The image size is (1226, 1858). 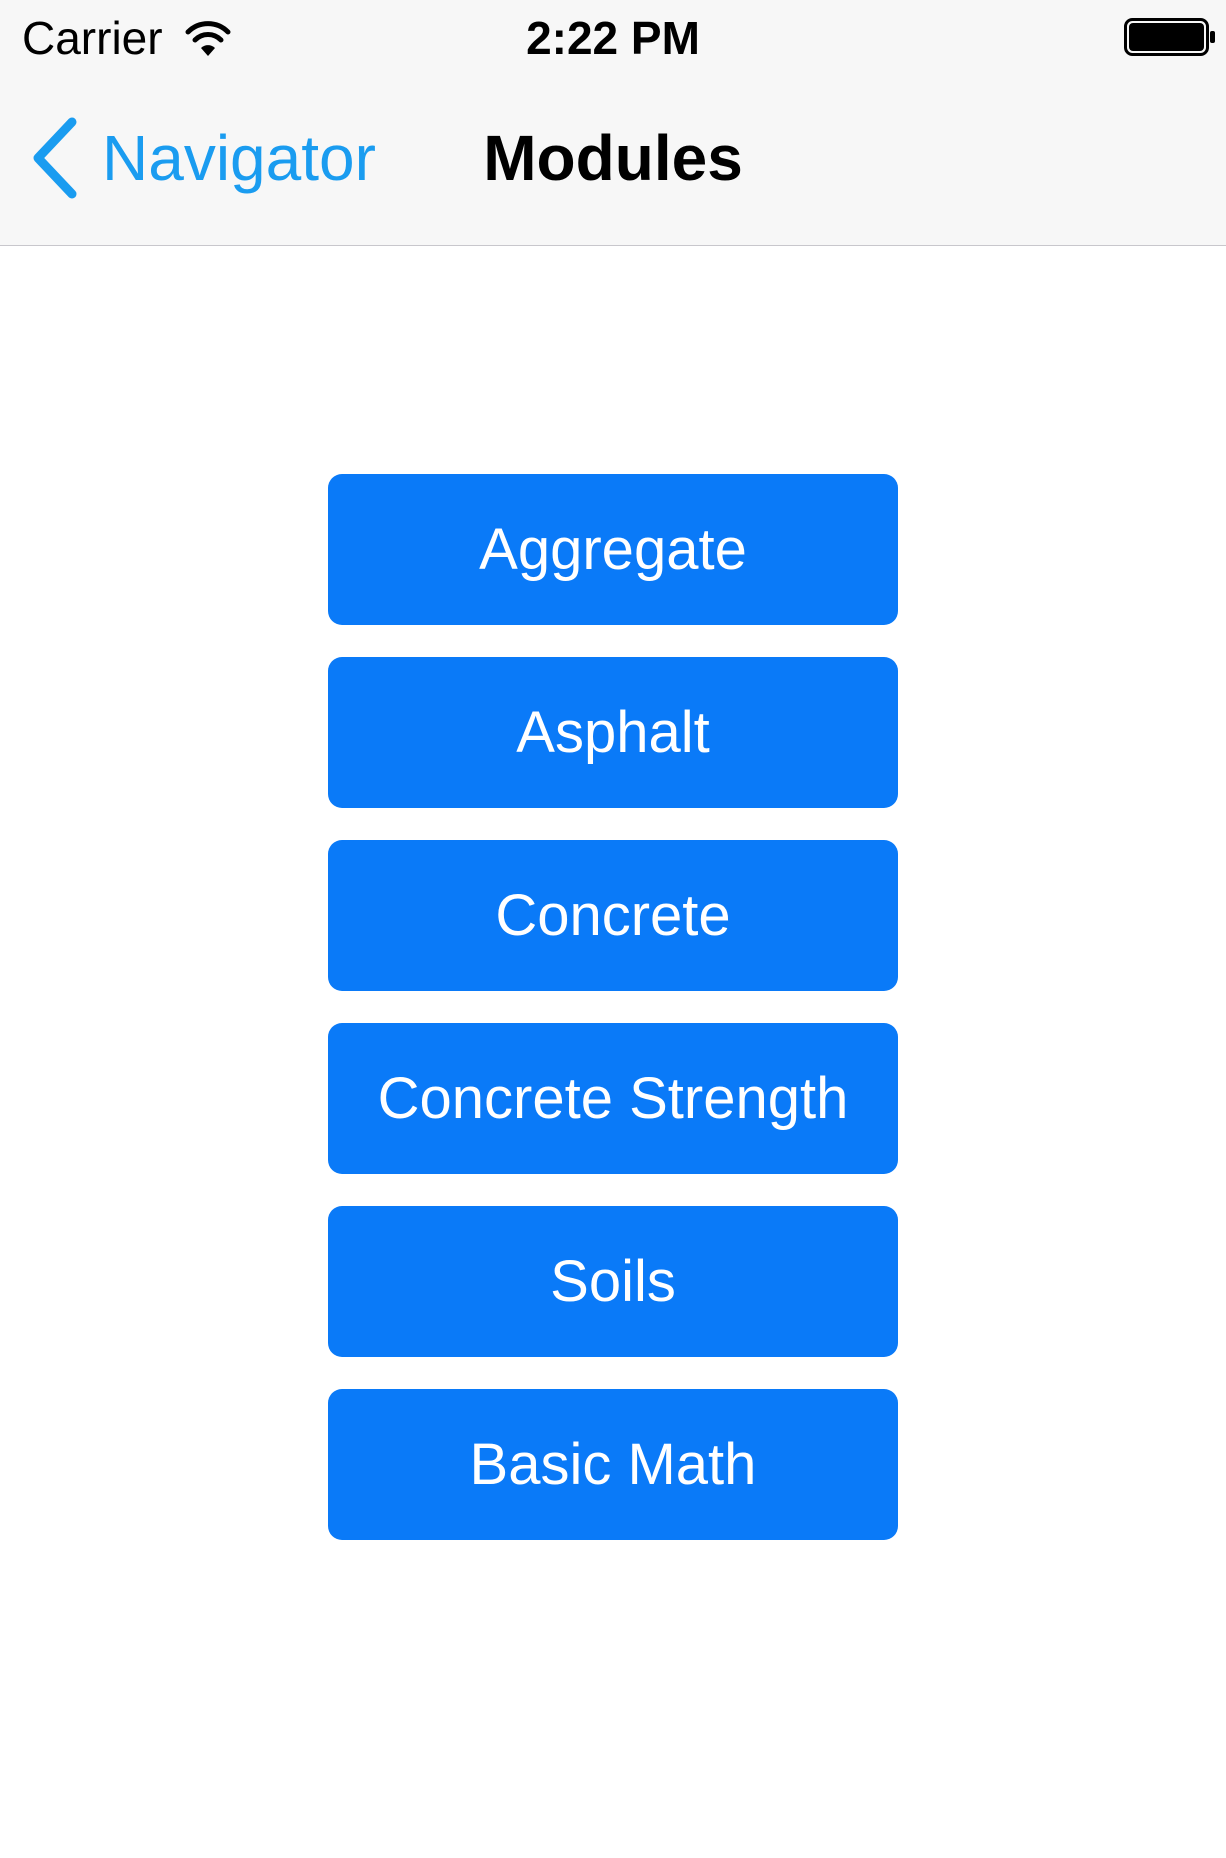 I want to click on concrete-button: Concrete, so click(x=613, y=915).